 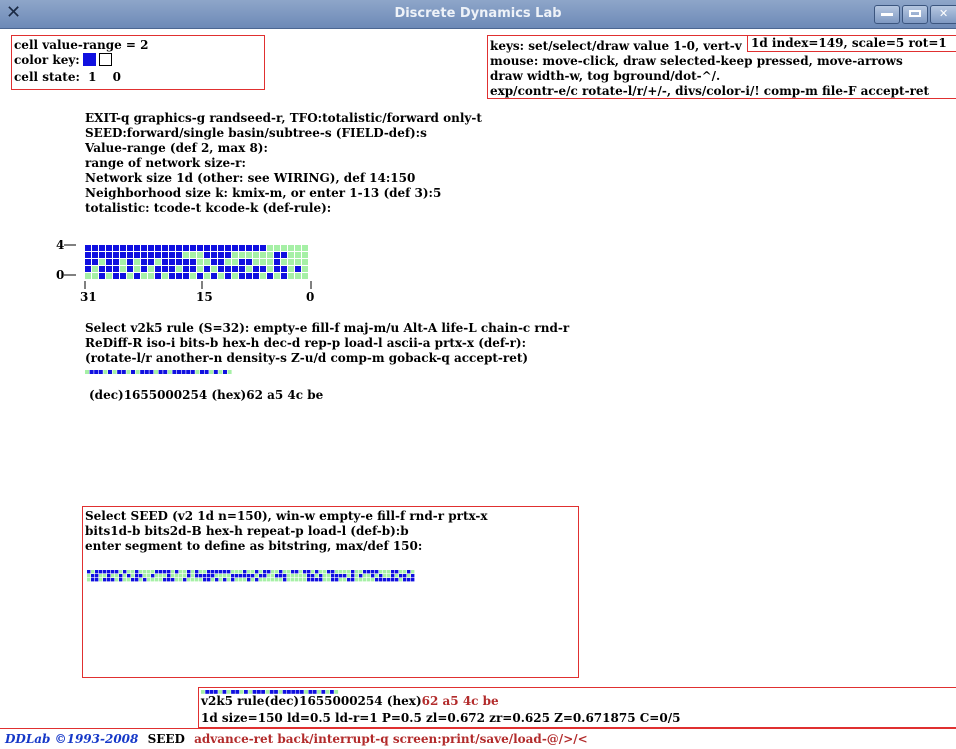 I want to click on maximize-button, so click(x=915, y=14).